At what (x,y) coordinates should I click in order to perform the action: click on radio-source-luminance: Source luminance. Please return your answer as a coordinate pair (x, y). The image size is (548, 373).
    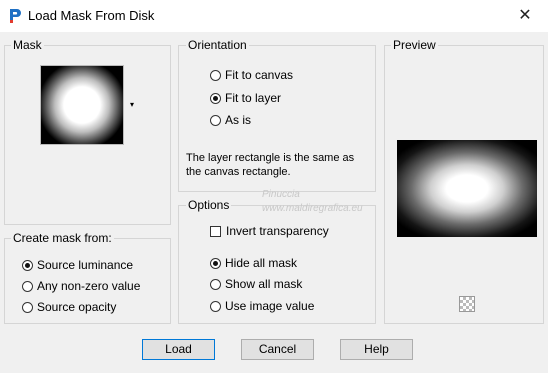
    Looking at the image, I should click on (77, 265).